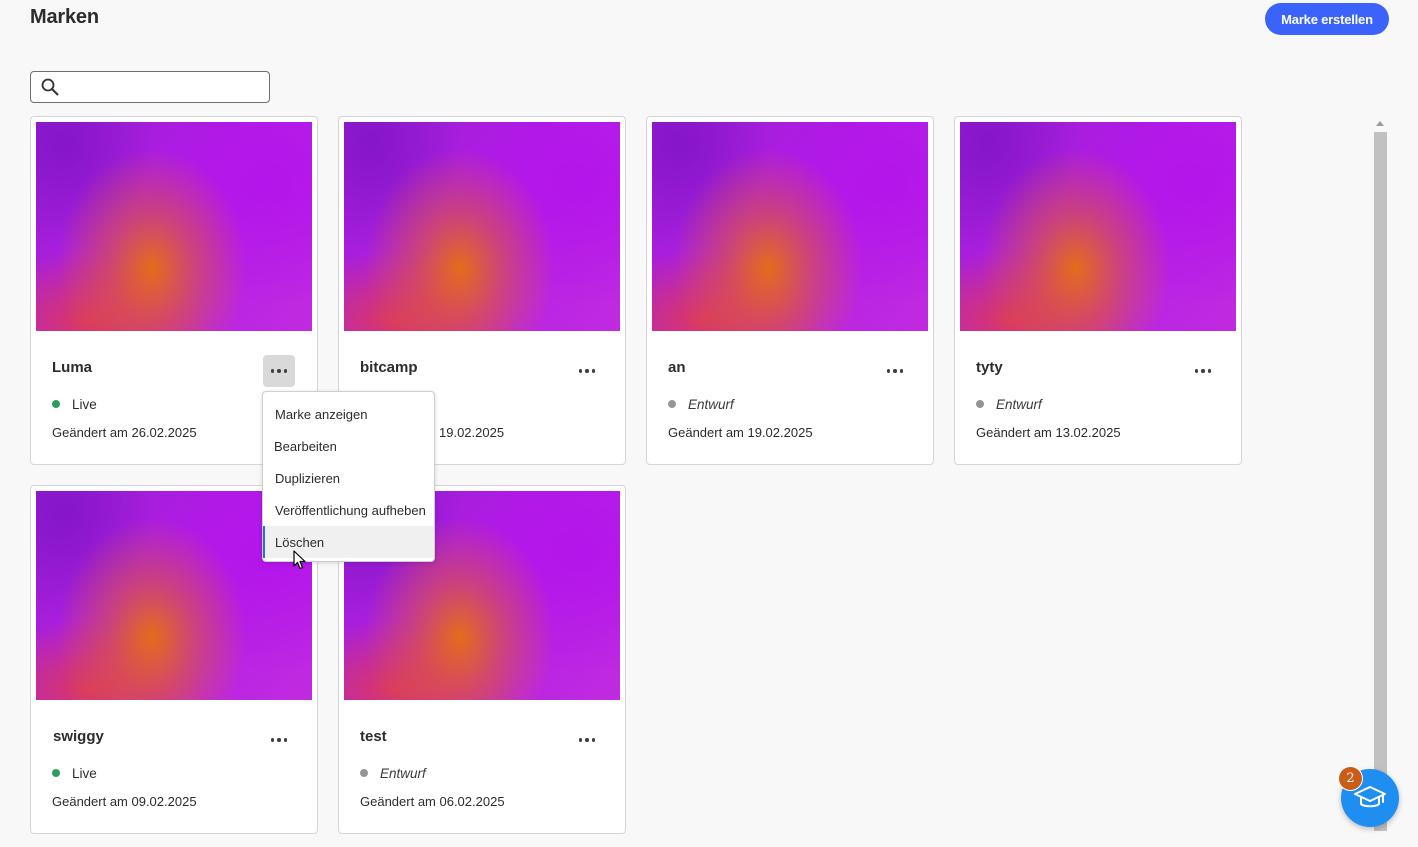  What do you see at coordinates (373, 736) in the screenshot?
I see `brand-name: test` at bounding box center [373, 736].